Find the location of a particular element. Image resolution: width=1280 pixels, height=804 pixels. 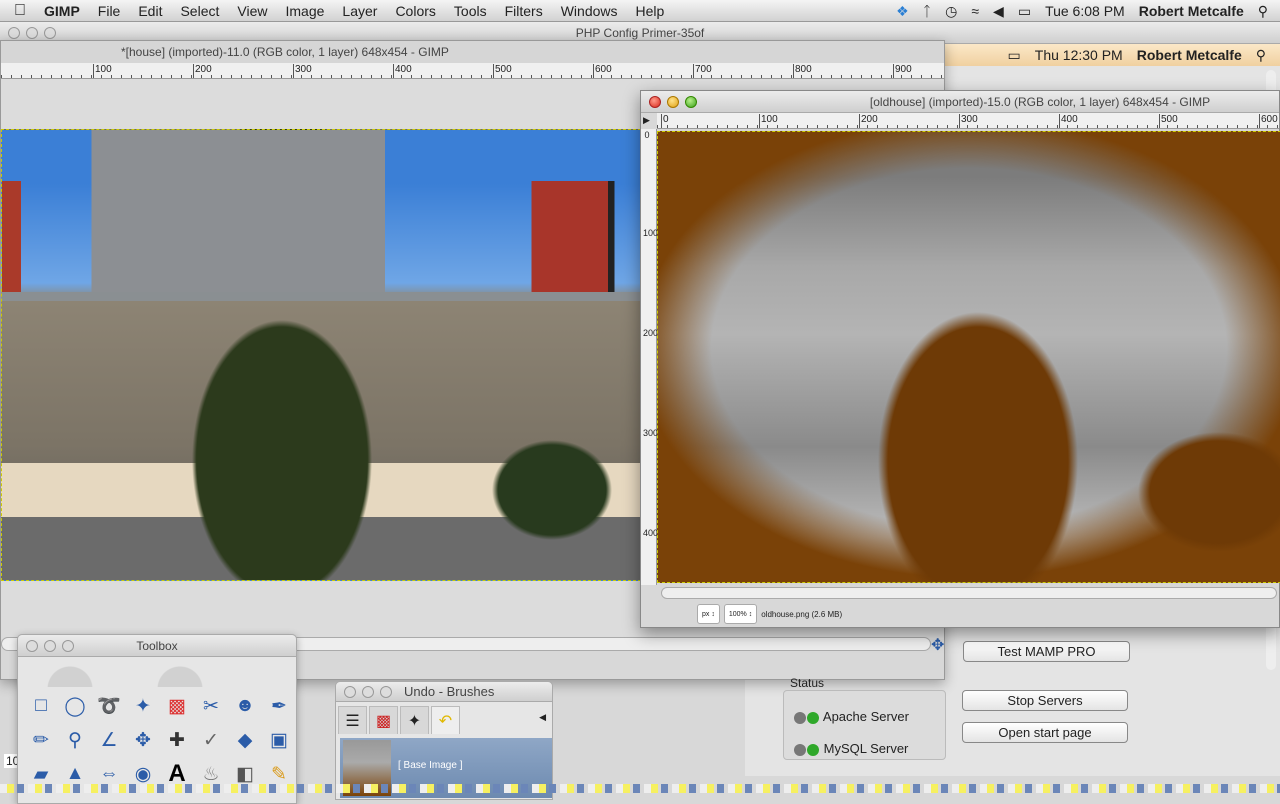

horizontal-ruler: 100 200 300 400 500 600 700 800 900 is located at coordinates (472, 71).